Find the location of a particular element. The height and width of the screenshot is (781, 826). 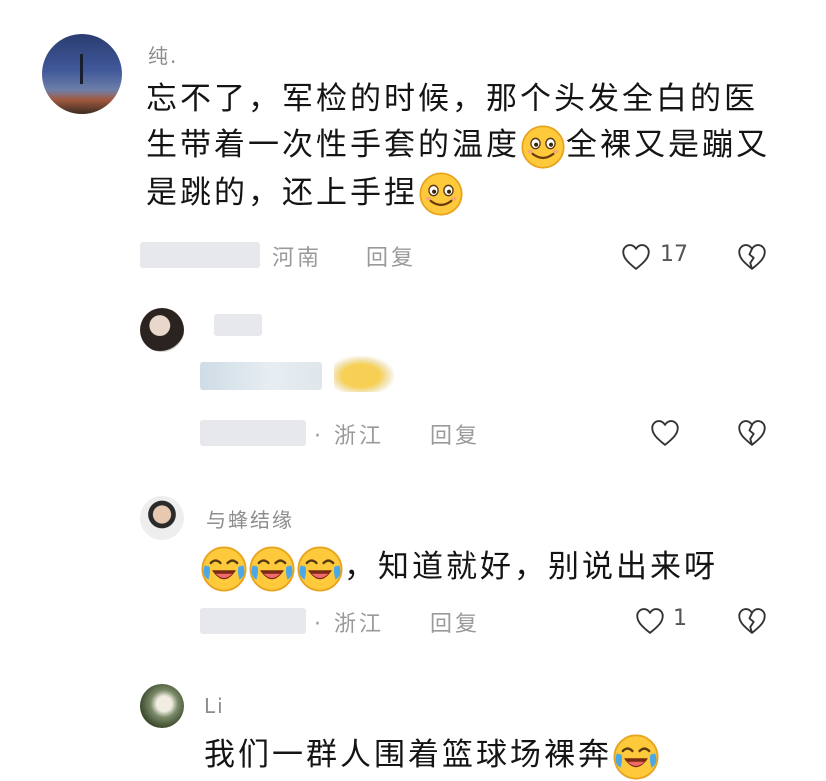

comment-text-segment: 生带着一次性手套的温度 is located at coordinates (333, 145).